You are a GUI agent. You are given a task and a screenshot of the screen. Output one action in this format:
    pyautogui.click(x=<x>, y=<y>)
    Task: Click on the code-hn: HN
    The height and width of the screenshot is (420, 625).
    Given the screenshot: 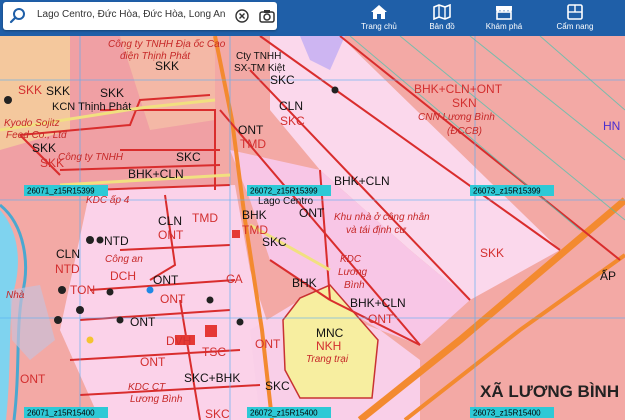 What is the action you would take?
    pyautogui.click(x=611, y=126)
    